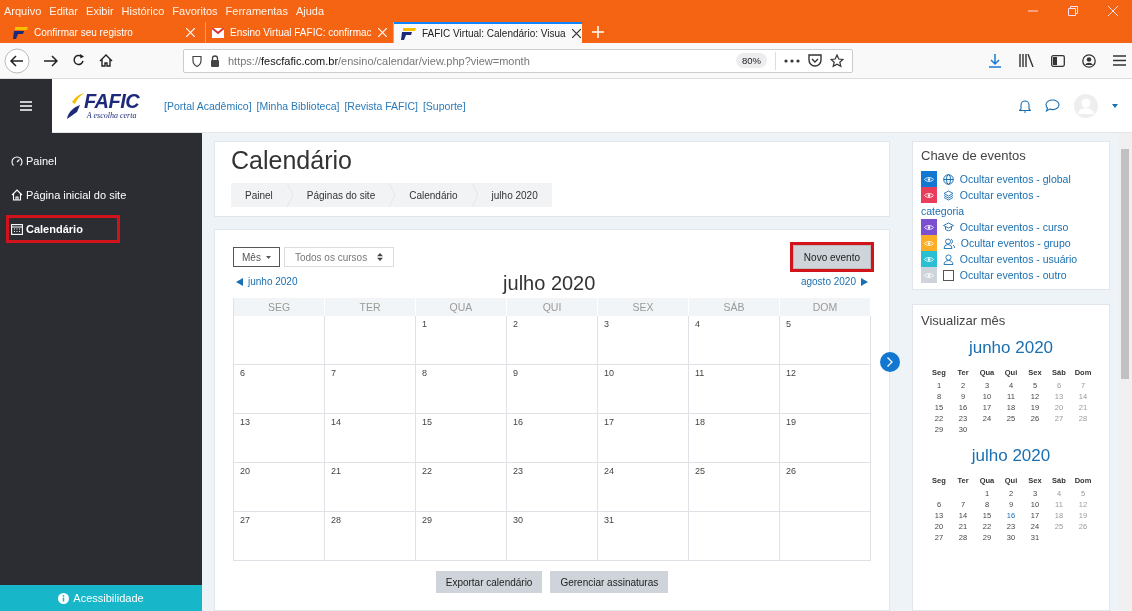 The height and width of the screenshot is (611, 1132). Describe the element at coordinates (461, 340) in the screenshot. I see `day-cell: 1` at that location.